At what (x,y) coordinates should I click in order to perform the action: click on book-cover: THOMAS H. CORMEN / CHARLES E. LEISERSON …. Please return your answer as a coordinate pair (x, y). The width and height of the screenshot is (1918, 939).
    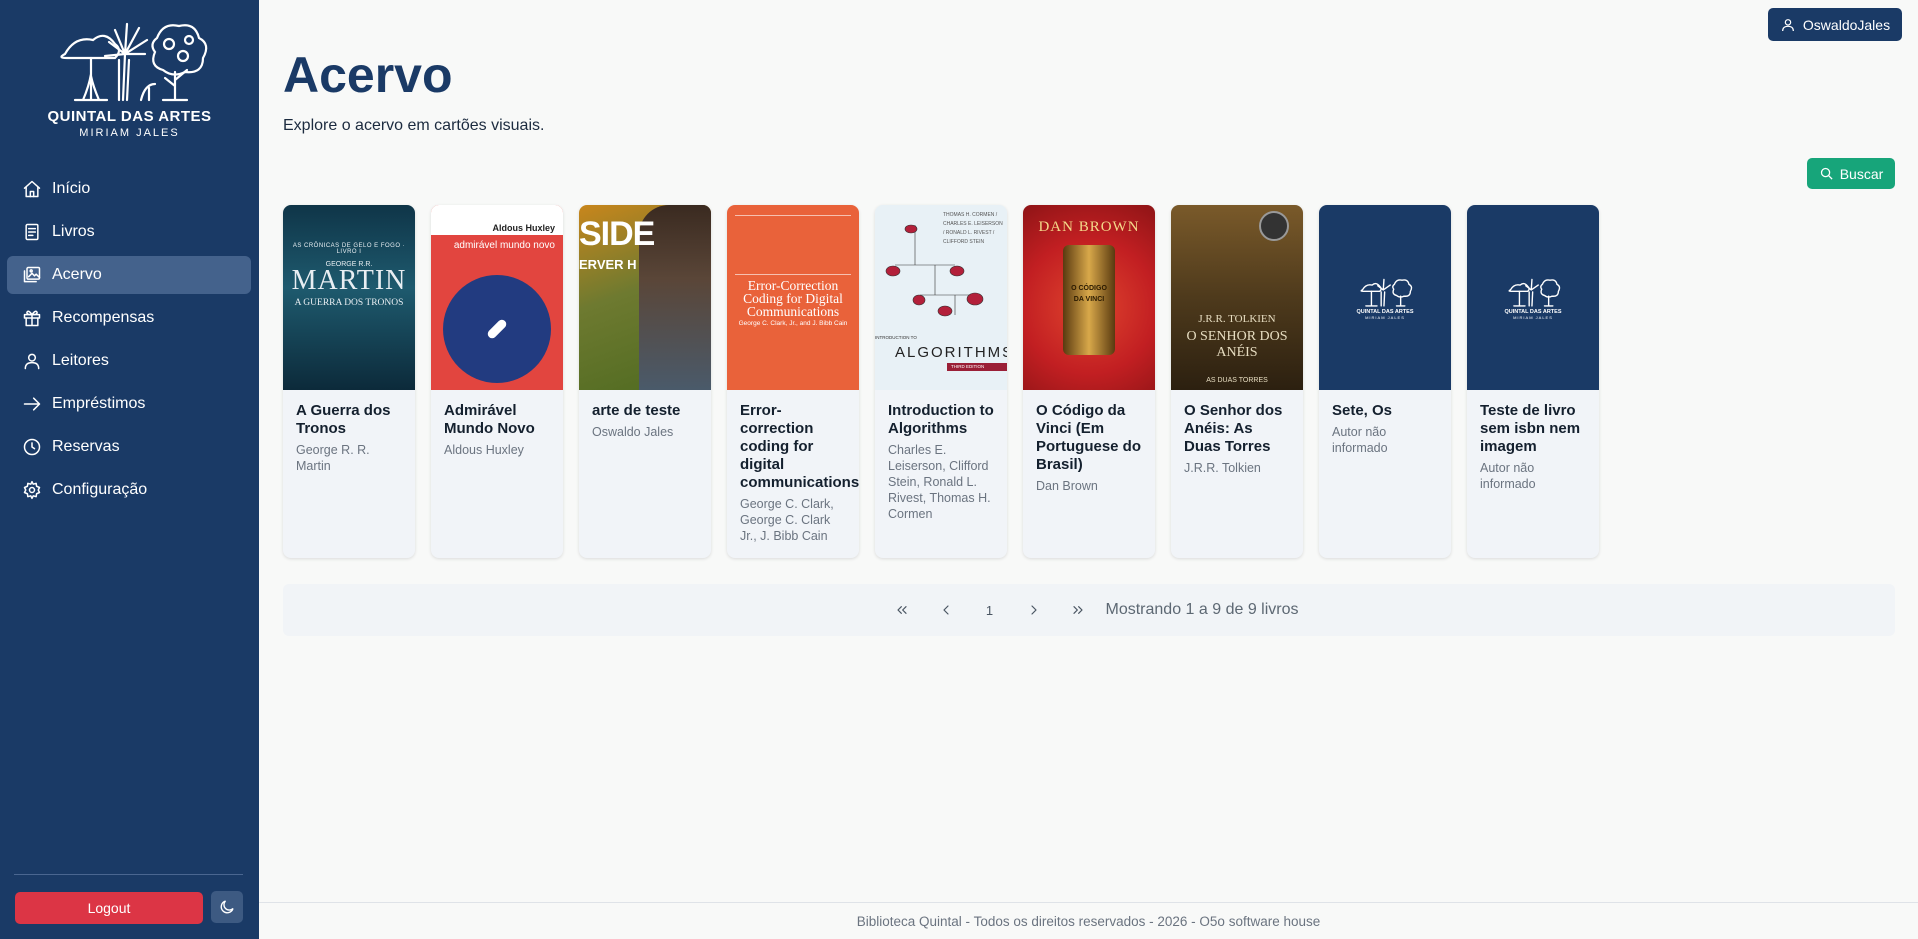
    Looking at the image, I should click on (941, 297).